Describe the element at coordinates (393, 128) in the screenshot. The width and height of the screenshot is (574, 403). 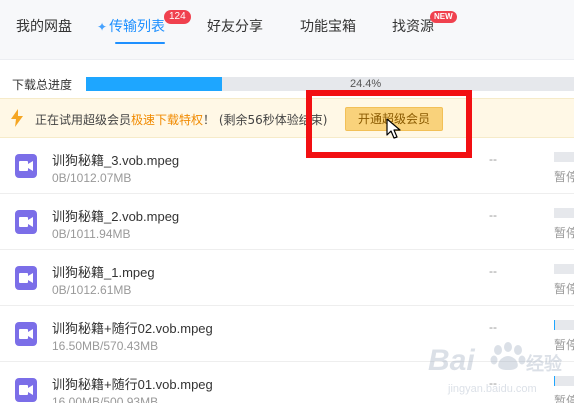
I see `mouse-cursor-icon` at that location.